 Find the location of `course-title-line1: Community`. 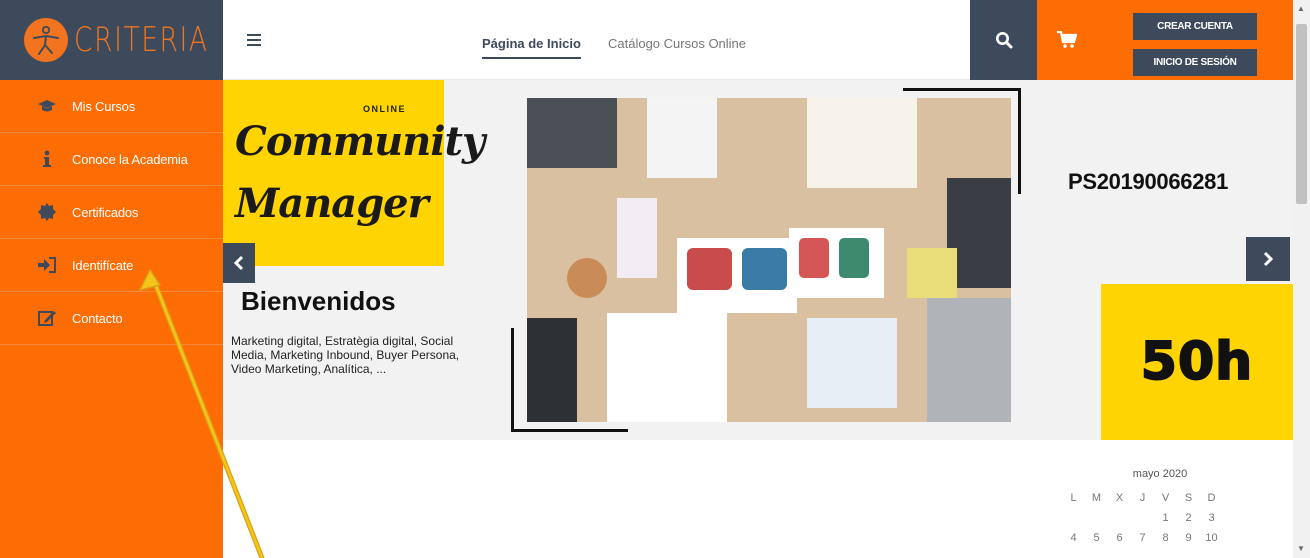

course-title-line1: Community is located at coordinates (360, 141).